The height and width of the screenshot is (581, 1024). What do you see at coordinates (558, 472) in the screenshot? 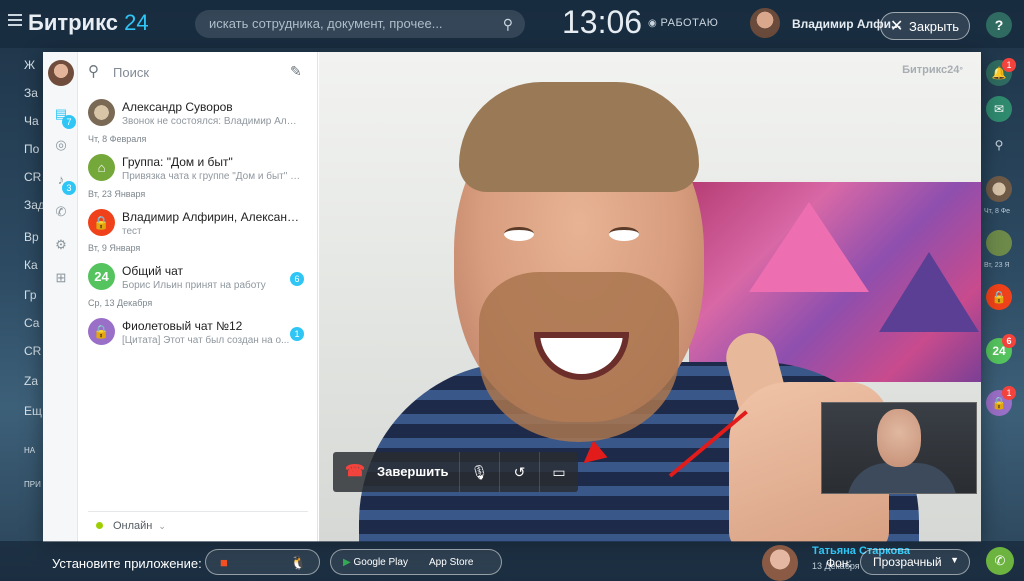
I see `chat-icon: ▭` at bounding box center [558, 472].